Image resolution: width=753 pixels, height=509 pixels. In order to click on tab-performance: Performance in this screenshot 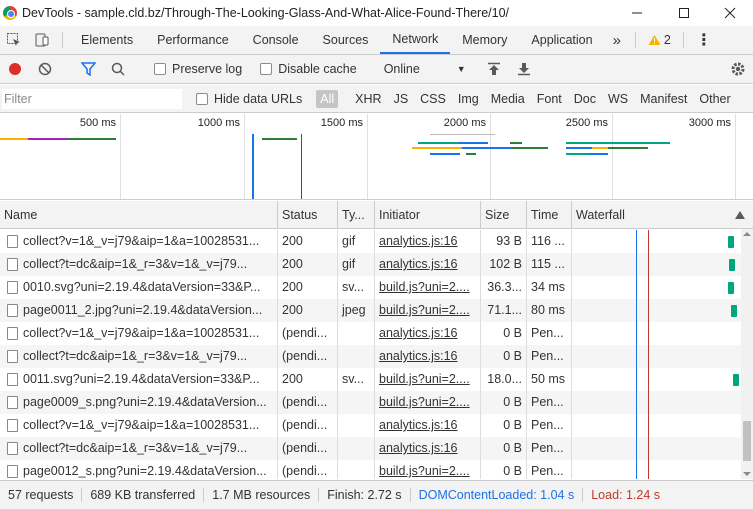, I will do `click(193, 40)`.